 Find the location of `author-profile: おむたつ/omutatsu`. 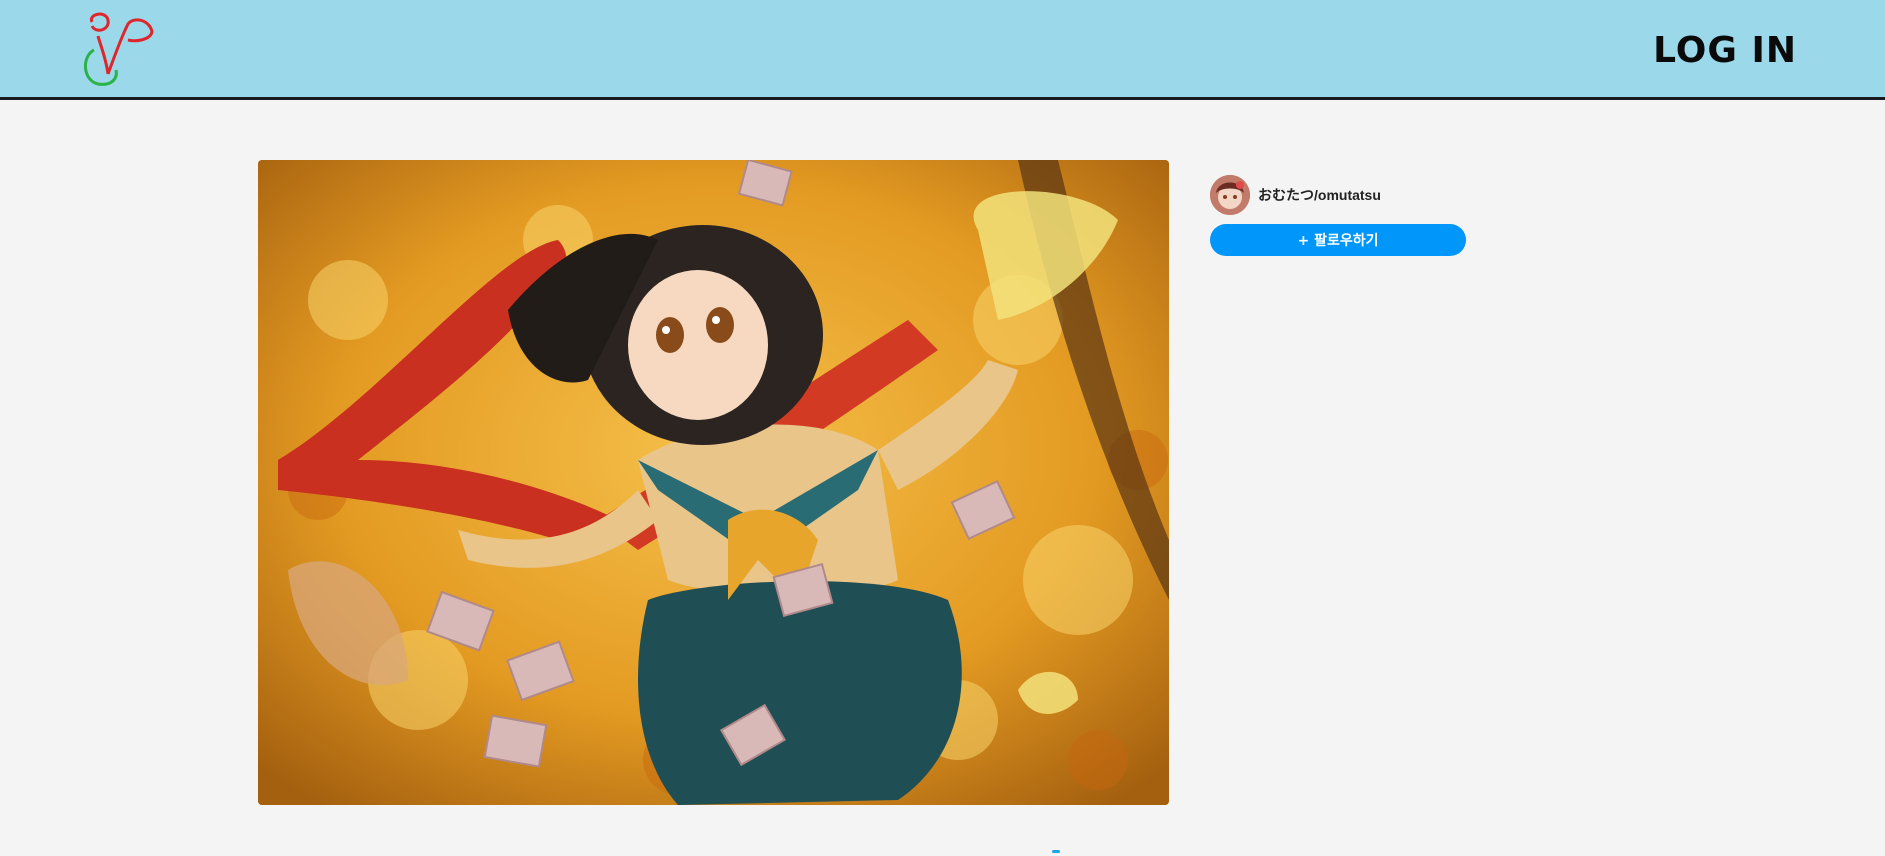

author-profile: おむたつ/omutatsu is located at coordinates (1295, 195).